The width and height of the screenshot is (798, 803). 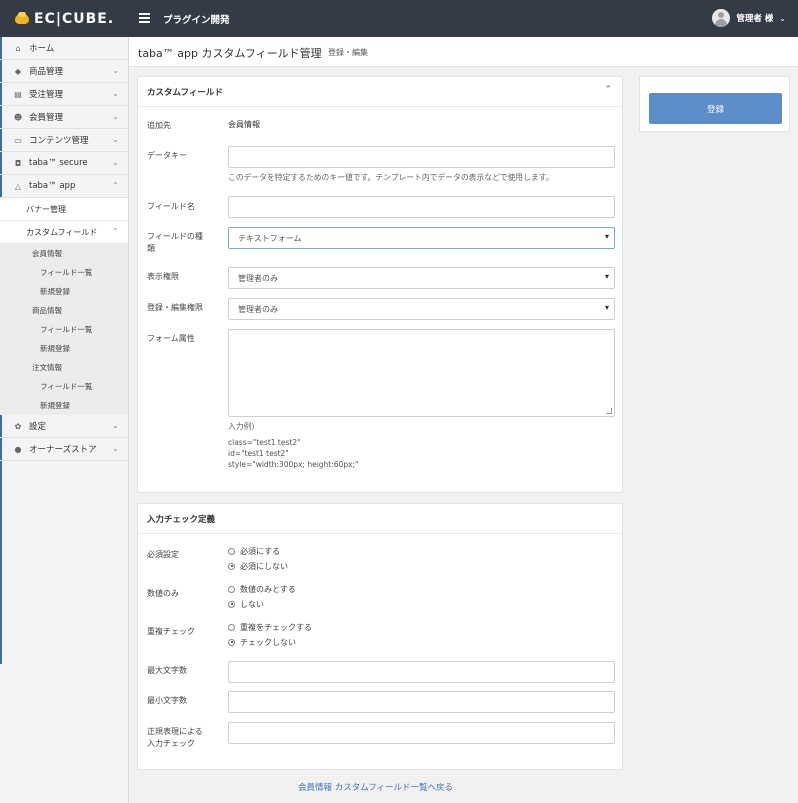 What do you see at coordinates (18, 94) in the screenshot?
I see `cart-icon: ▤` at bounding box center [18, 94].